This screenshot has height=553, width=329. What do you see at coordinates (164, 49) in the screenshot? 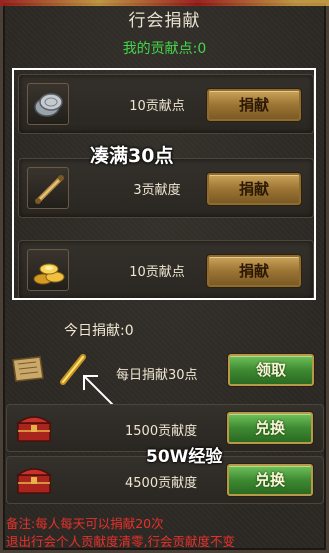
I see `my-contribution-points: 我的贡献点:0` at bounding box center [164, 49].